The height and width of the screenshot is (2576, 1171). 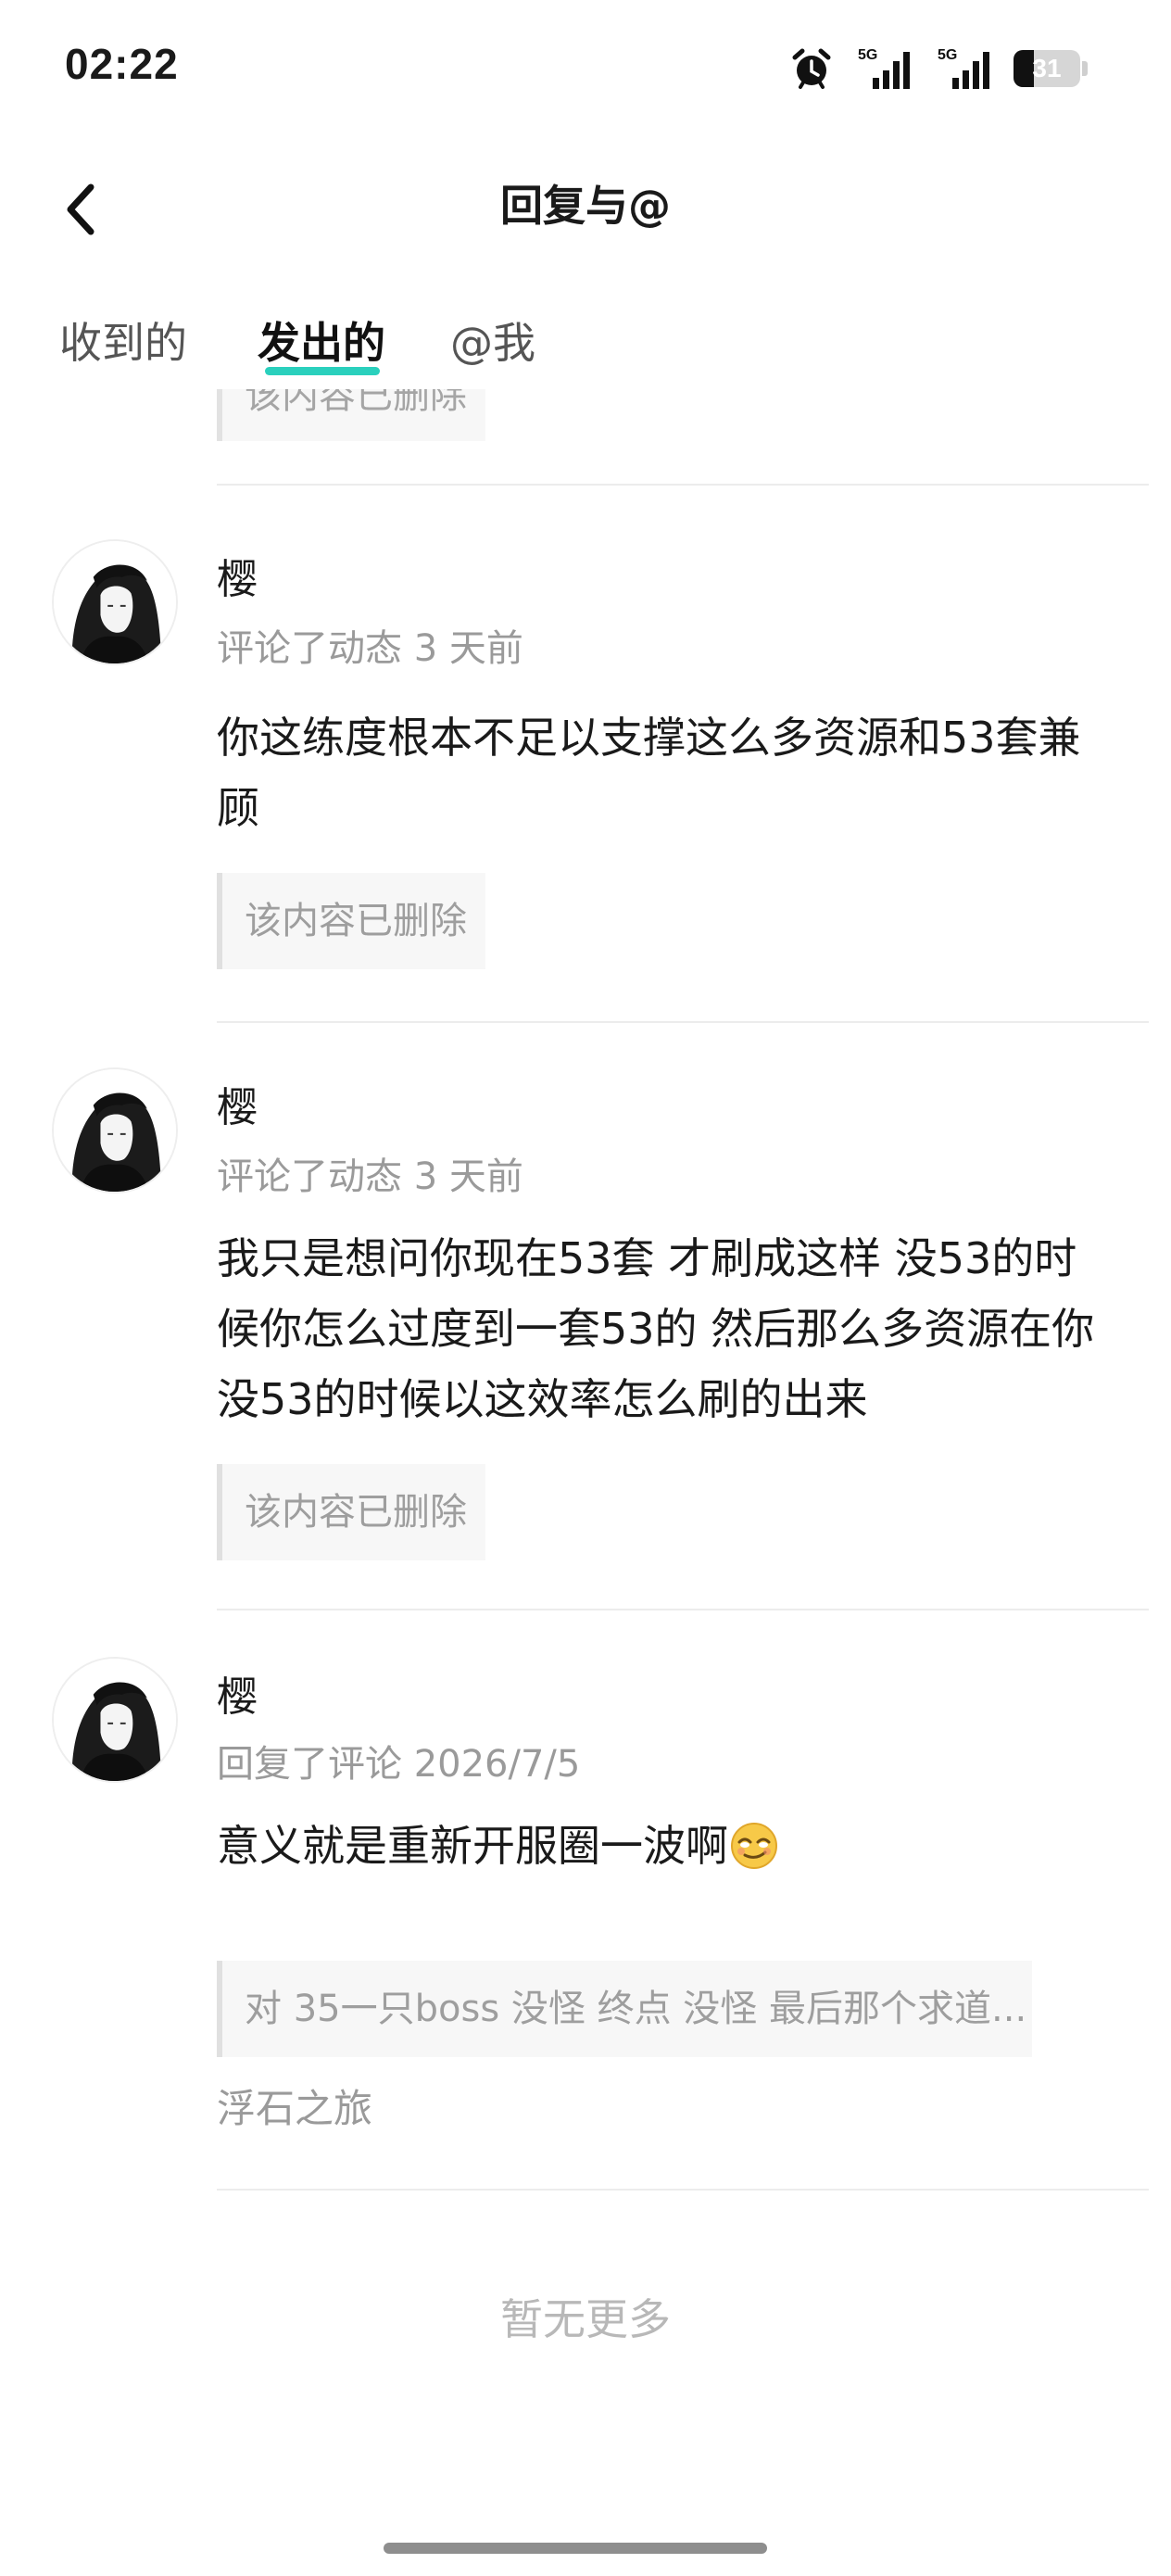 I want to click on comment-meta: 回复了评论 2026/7/5, so click(x=399, y=1764).